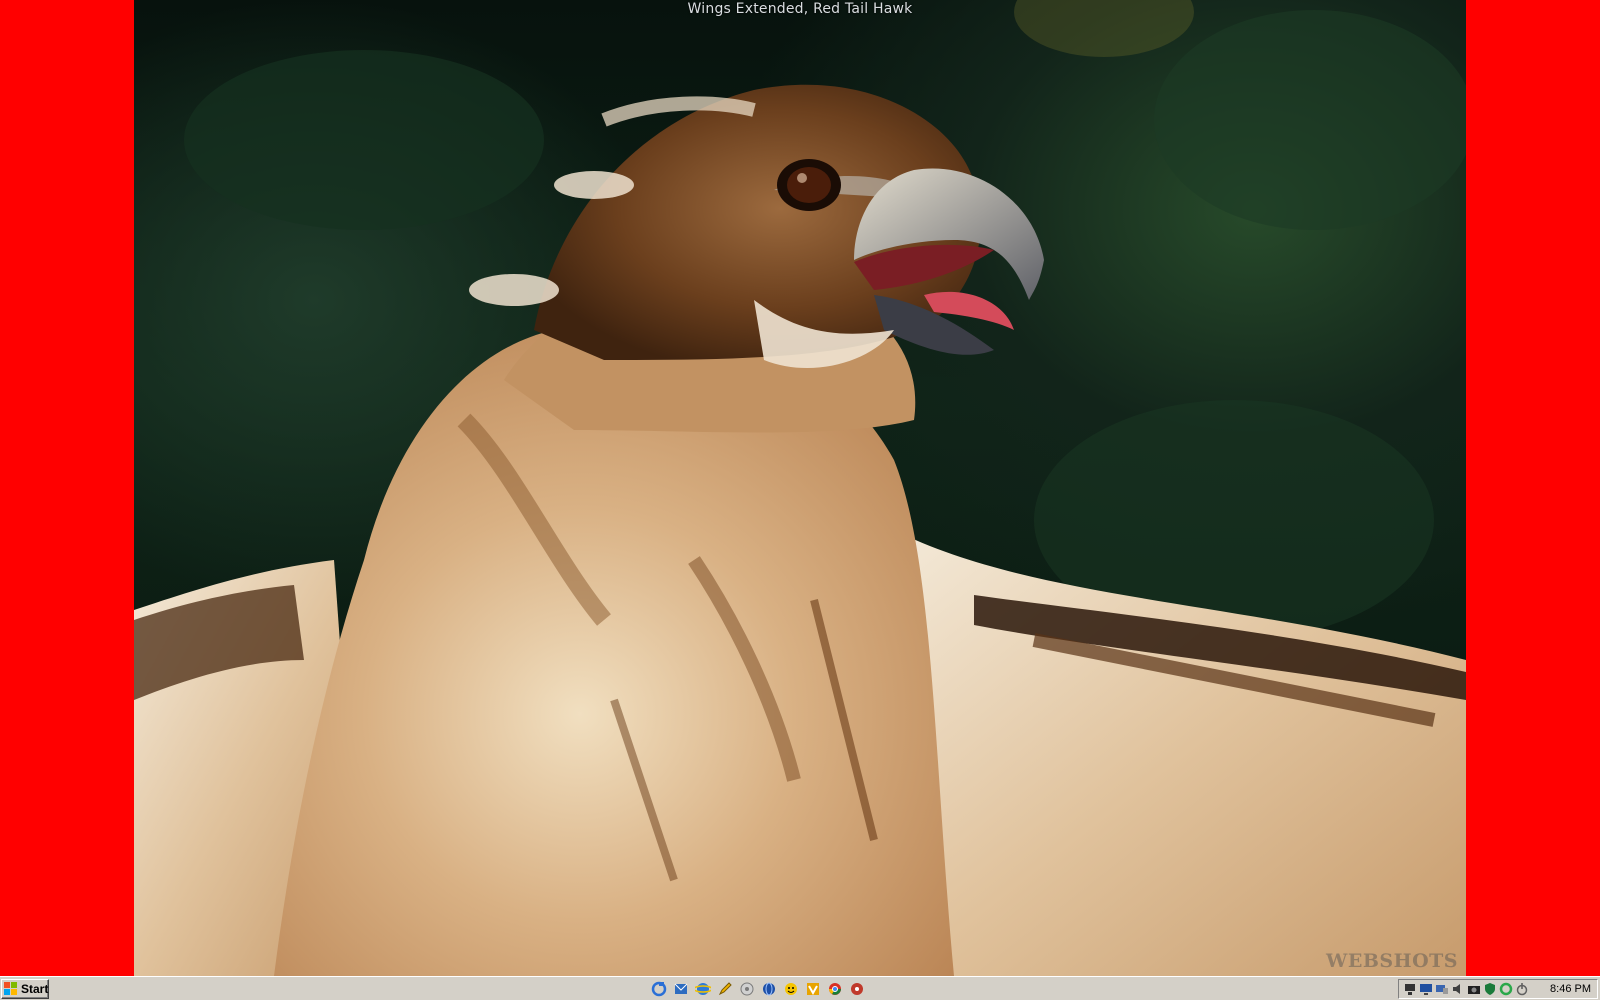 This screenshot has height=1000, width=1600. Describe the element at coordinates (1570, 989) in the screenshot. I see `taskbar-clock: 8:46 PM` at that location.